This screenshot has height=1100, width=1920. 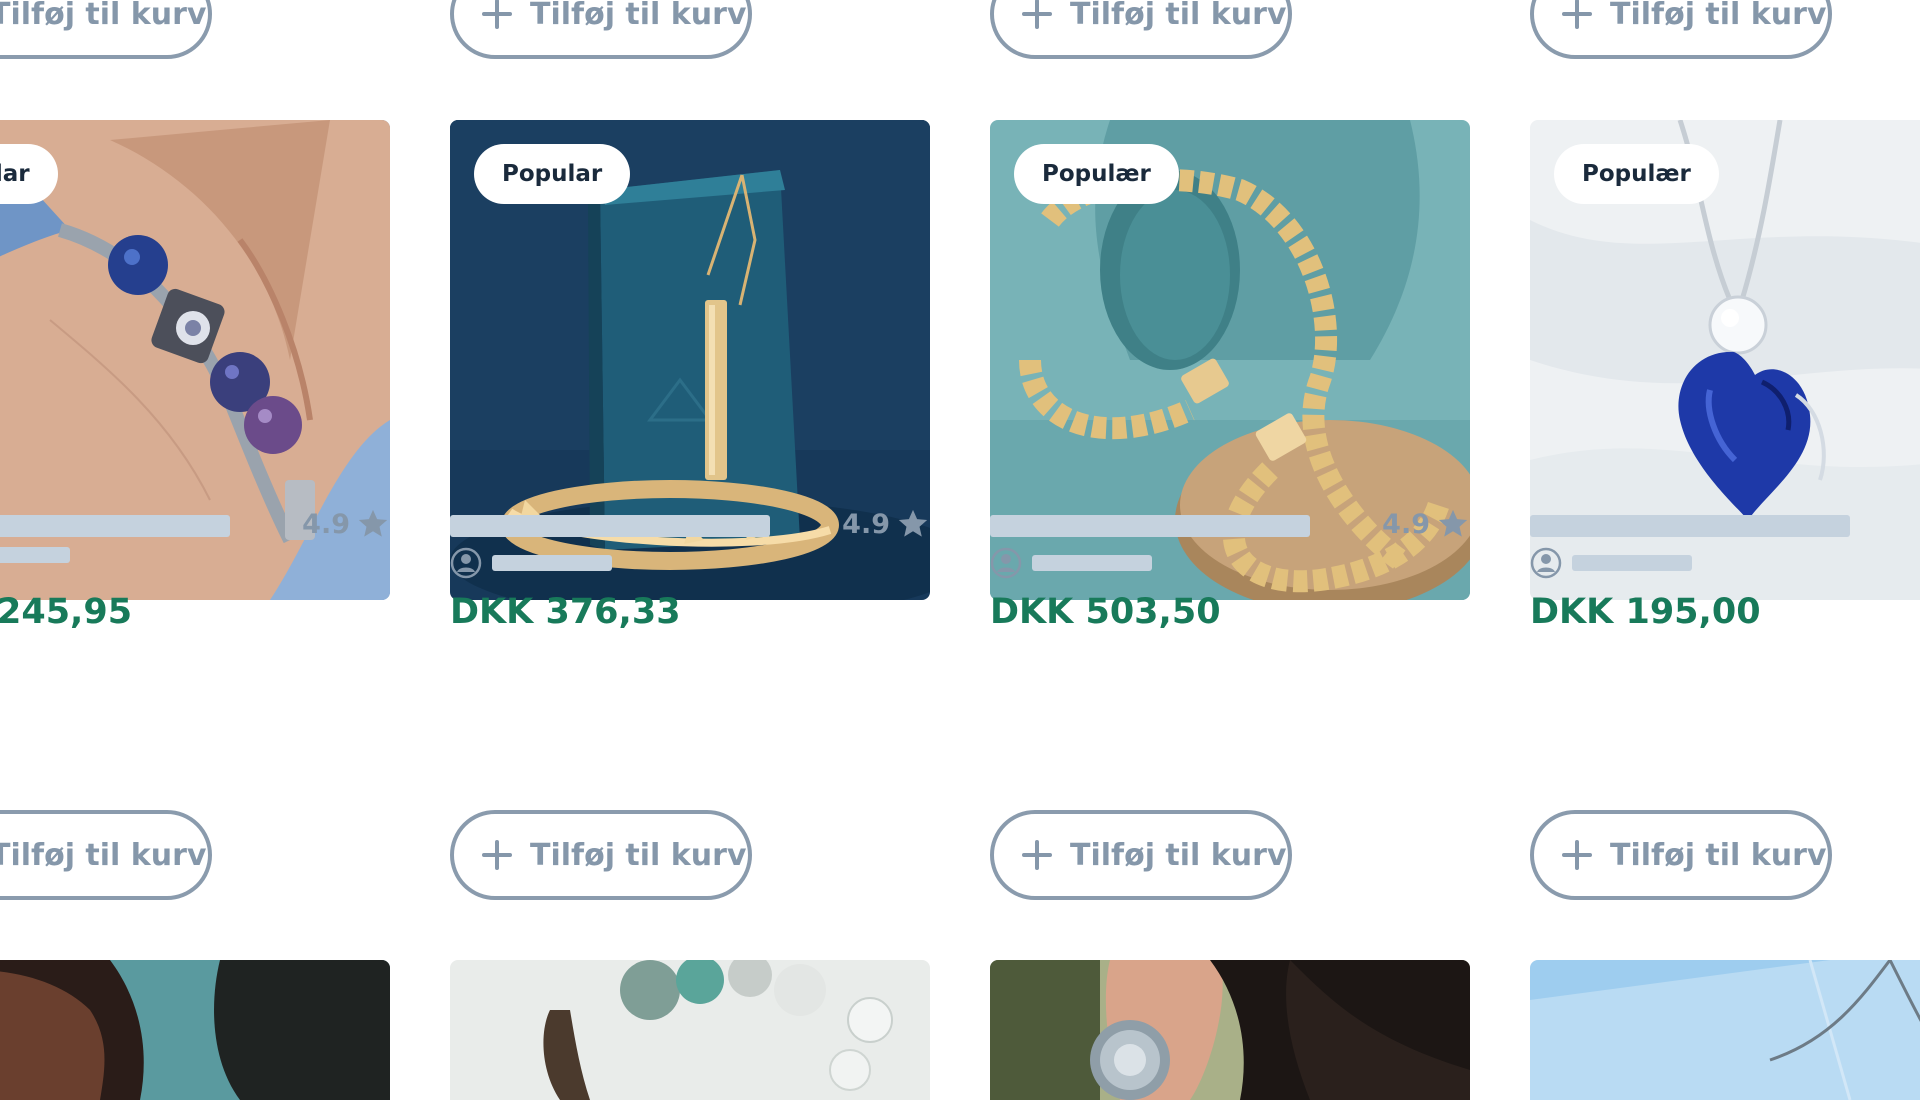 What do you see at coordinates (565, 612) in the screenshot?
I see `product-price: DKK 376,33` at bounding box center [565, 612].